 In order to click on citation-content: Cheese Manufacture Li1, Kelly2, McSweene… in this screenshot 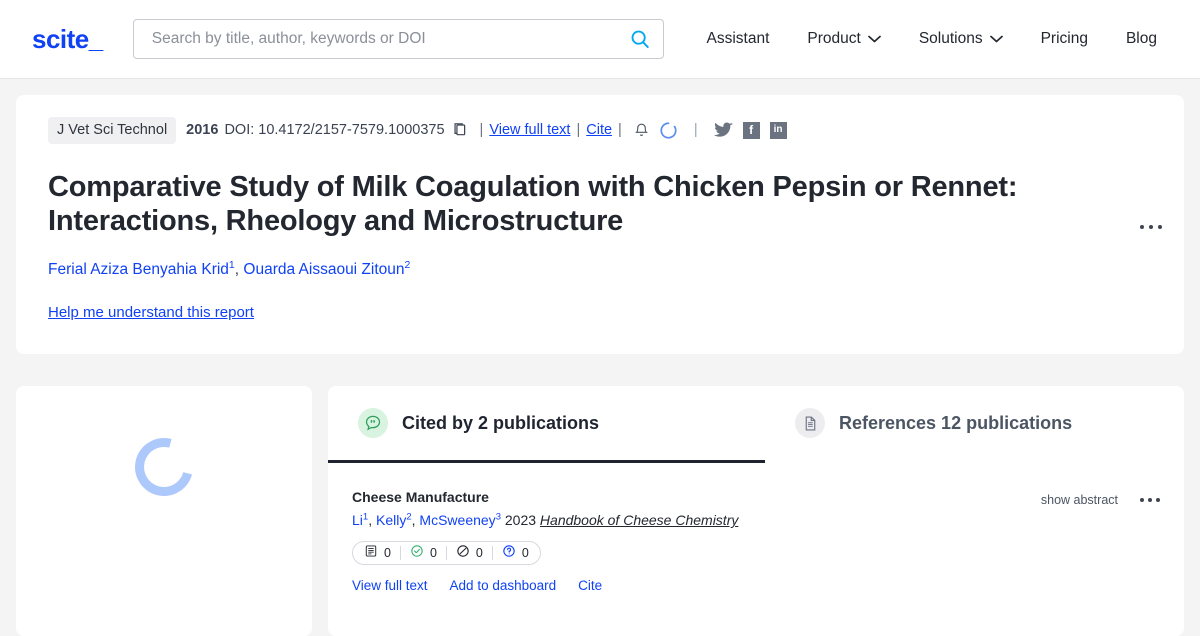, I will do `click(696, 541)`.